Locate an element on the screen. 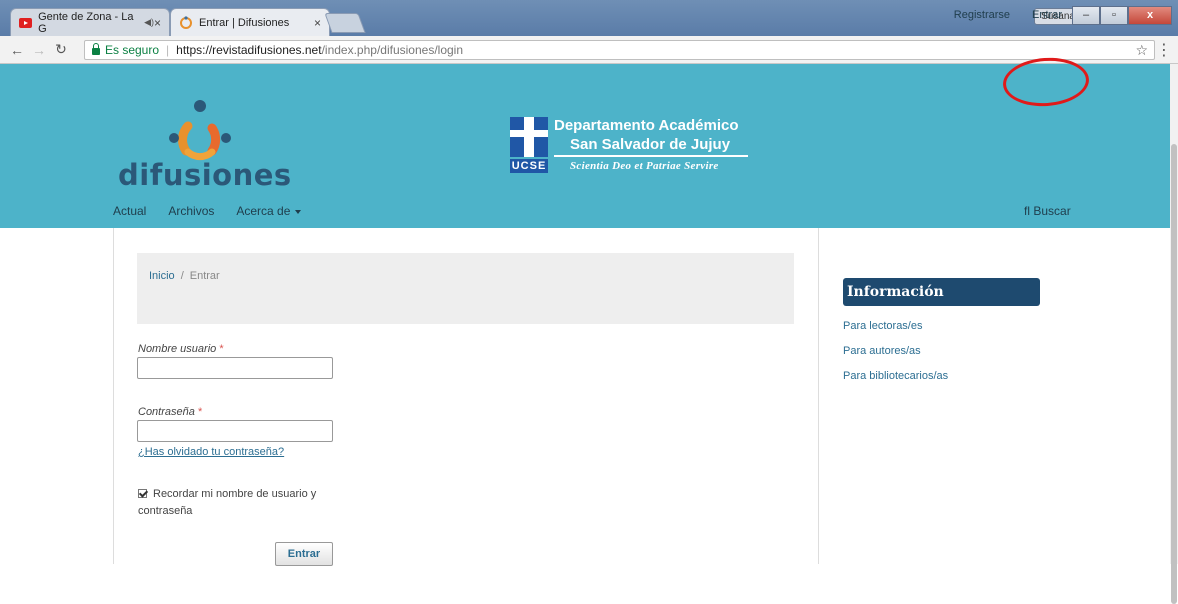 This screenshot has width=1178, height=604. search-link: ﬂ Buscar is located at coordinates (1047, 211).